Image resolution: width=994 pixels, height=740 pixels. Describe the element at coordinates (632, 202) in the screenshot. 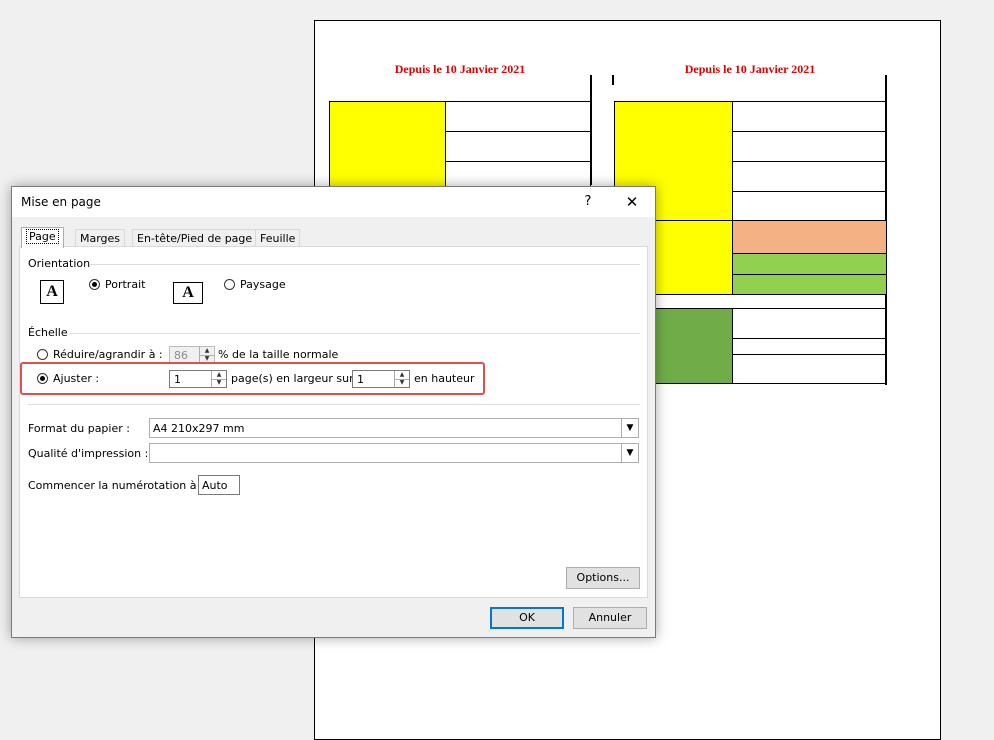

I see `close-icon: ✕` at that location.